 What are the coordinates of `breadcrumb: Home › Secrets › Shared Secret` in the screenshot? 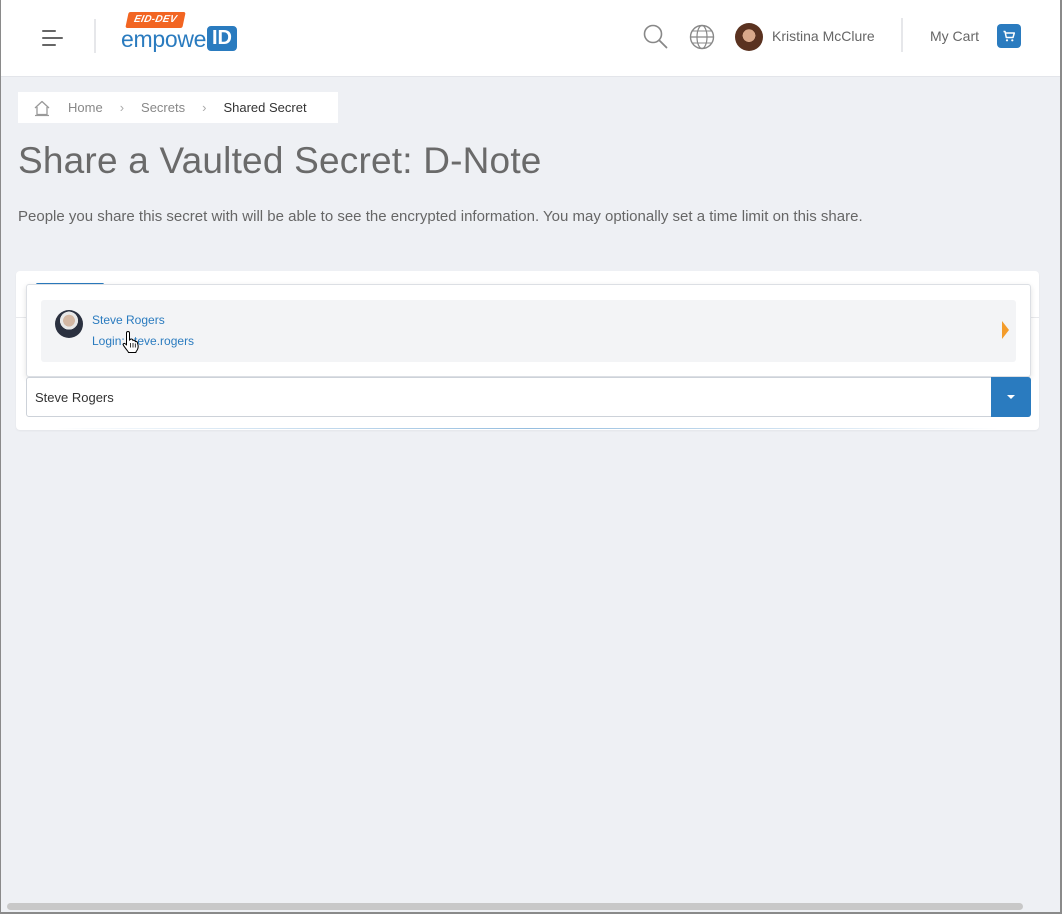 It's located at (178, 107).